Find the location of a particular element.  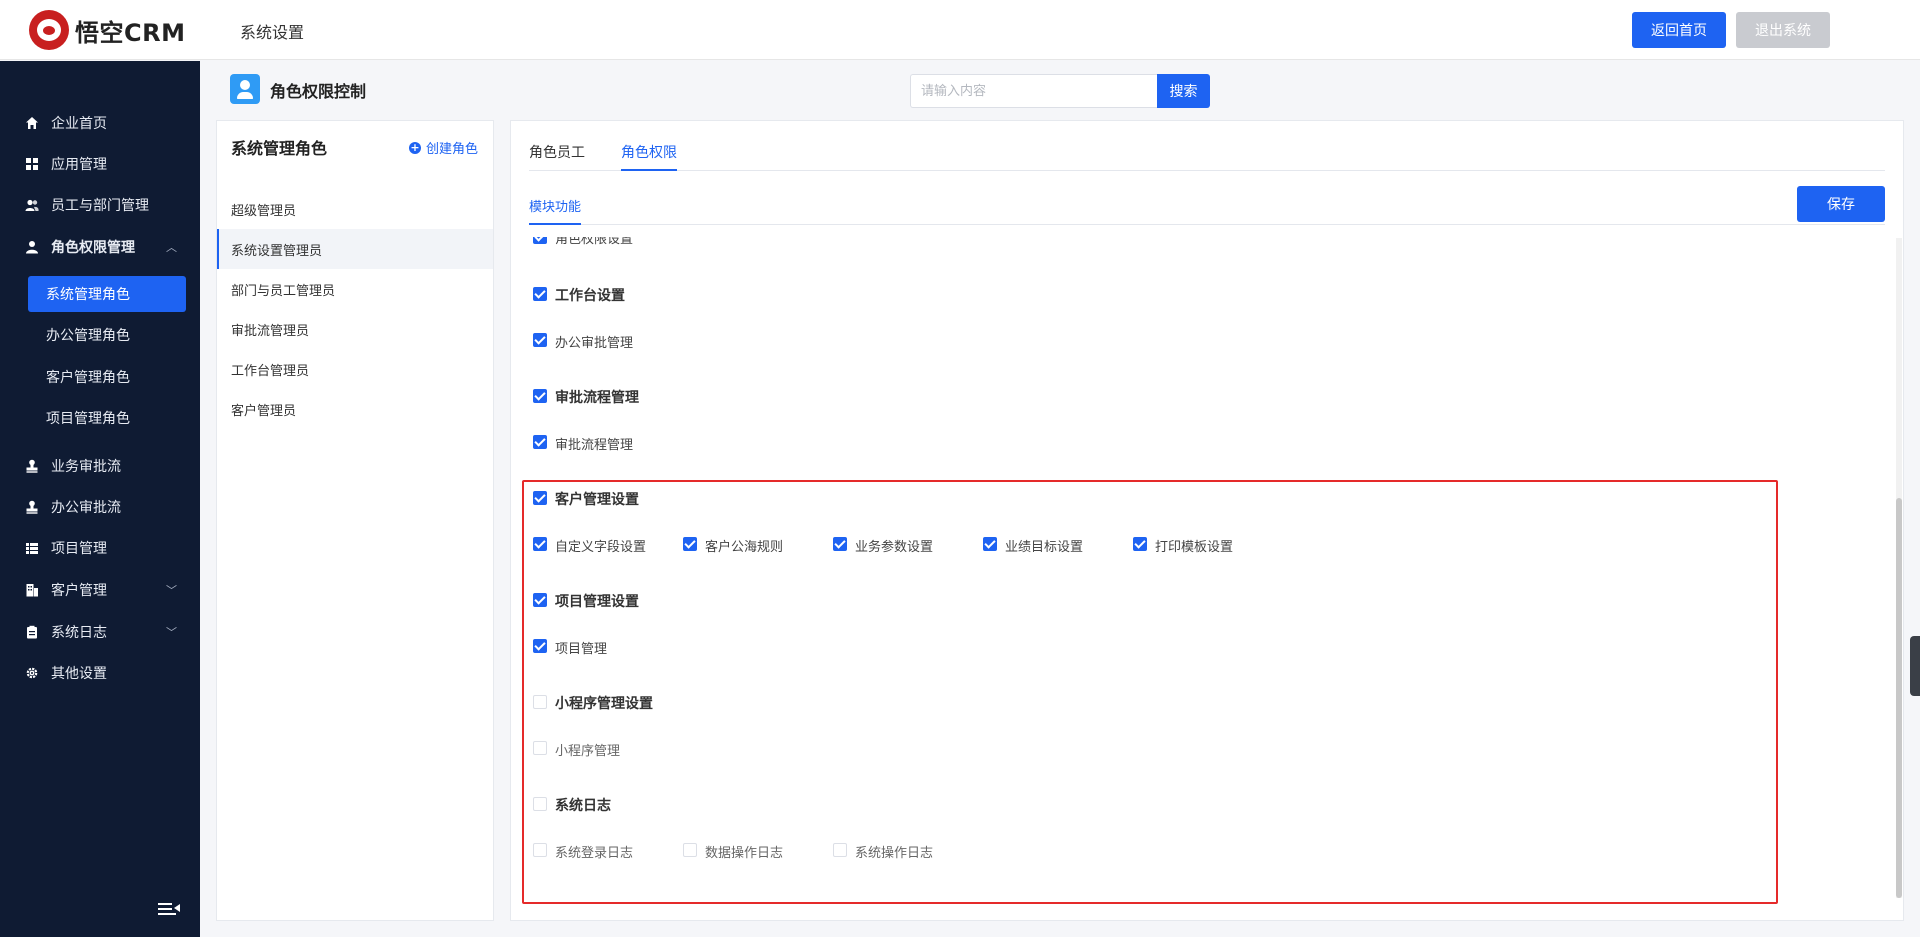

users-icon is located at coordinates (32, 205).